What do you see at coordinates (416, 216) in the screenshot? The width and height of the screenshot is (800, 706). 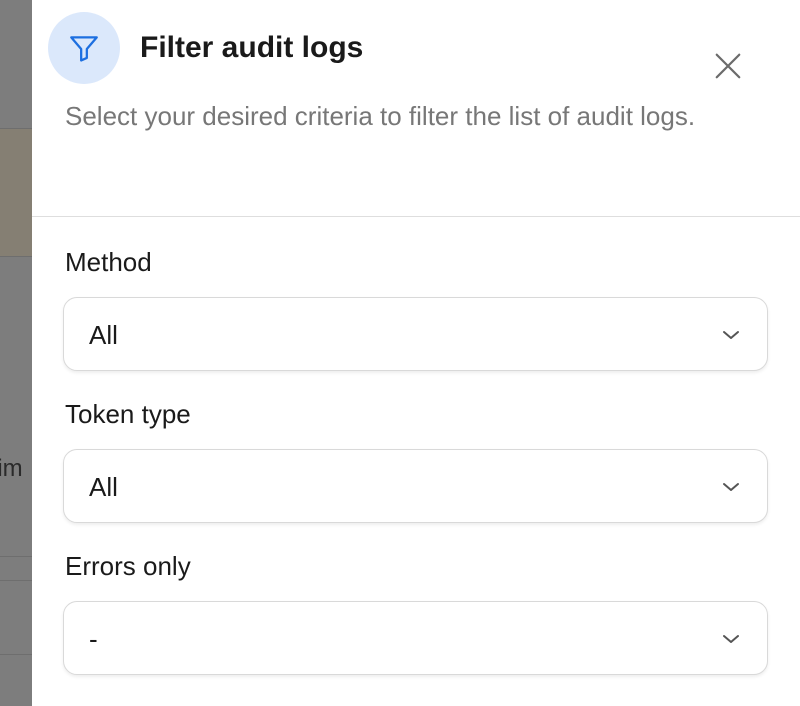 I see `header-divider` at bounding box center [416, 216].